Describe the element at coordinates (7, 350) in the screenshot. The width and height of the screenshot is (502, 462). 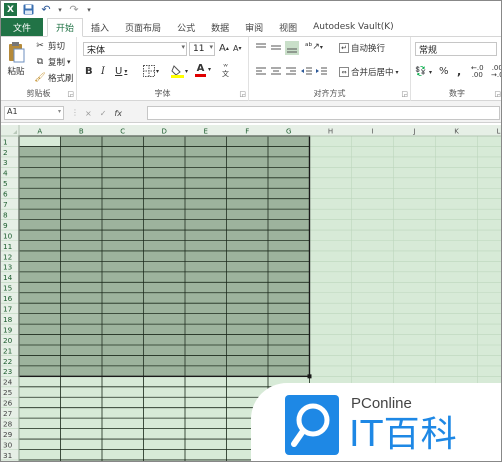
I see `row-header-21: 21` at that location.